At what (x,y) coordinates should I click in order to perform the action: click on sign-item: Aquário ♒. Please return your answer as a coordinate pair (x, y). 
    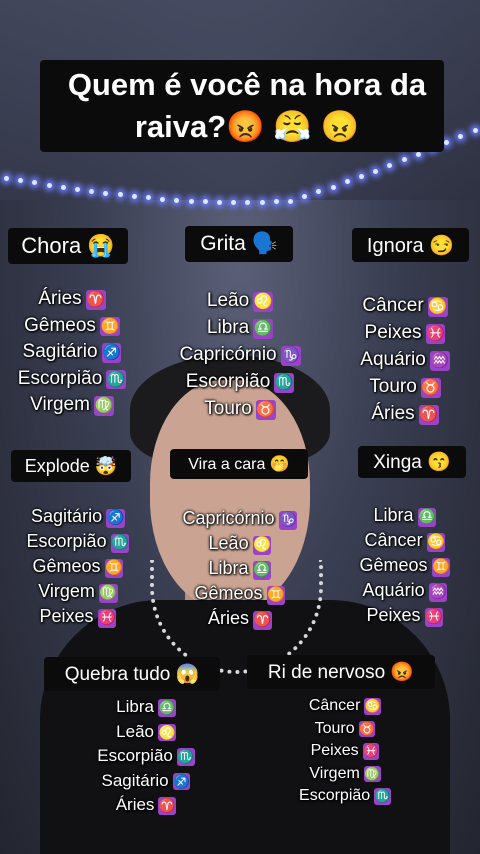
    Looking at the image, I should click on (405, 590).